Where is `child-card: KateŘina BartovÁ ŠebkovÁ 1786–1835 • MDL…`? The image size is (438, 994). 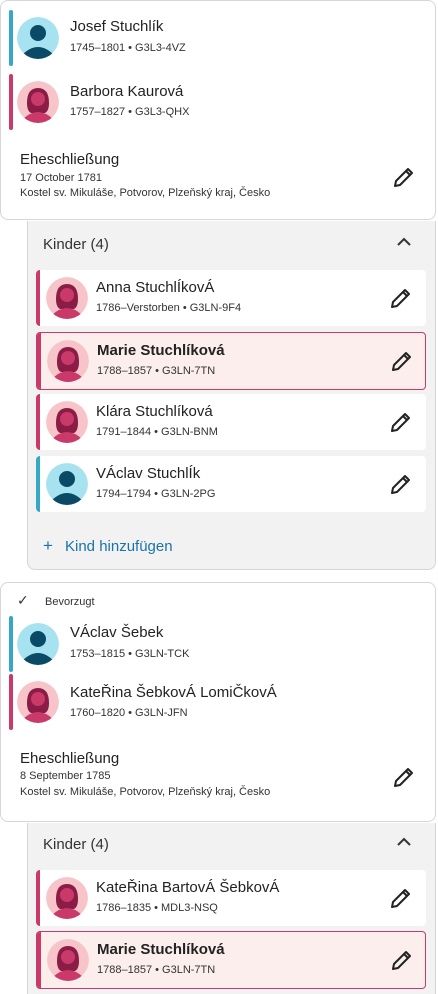
child-card: KateŘina BartovÁ ŠebkovÁ 1786–1835 • MDL… is located at coordinates (231, 898).